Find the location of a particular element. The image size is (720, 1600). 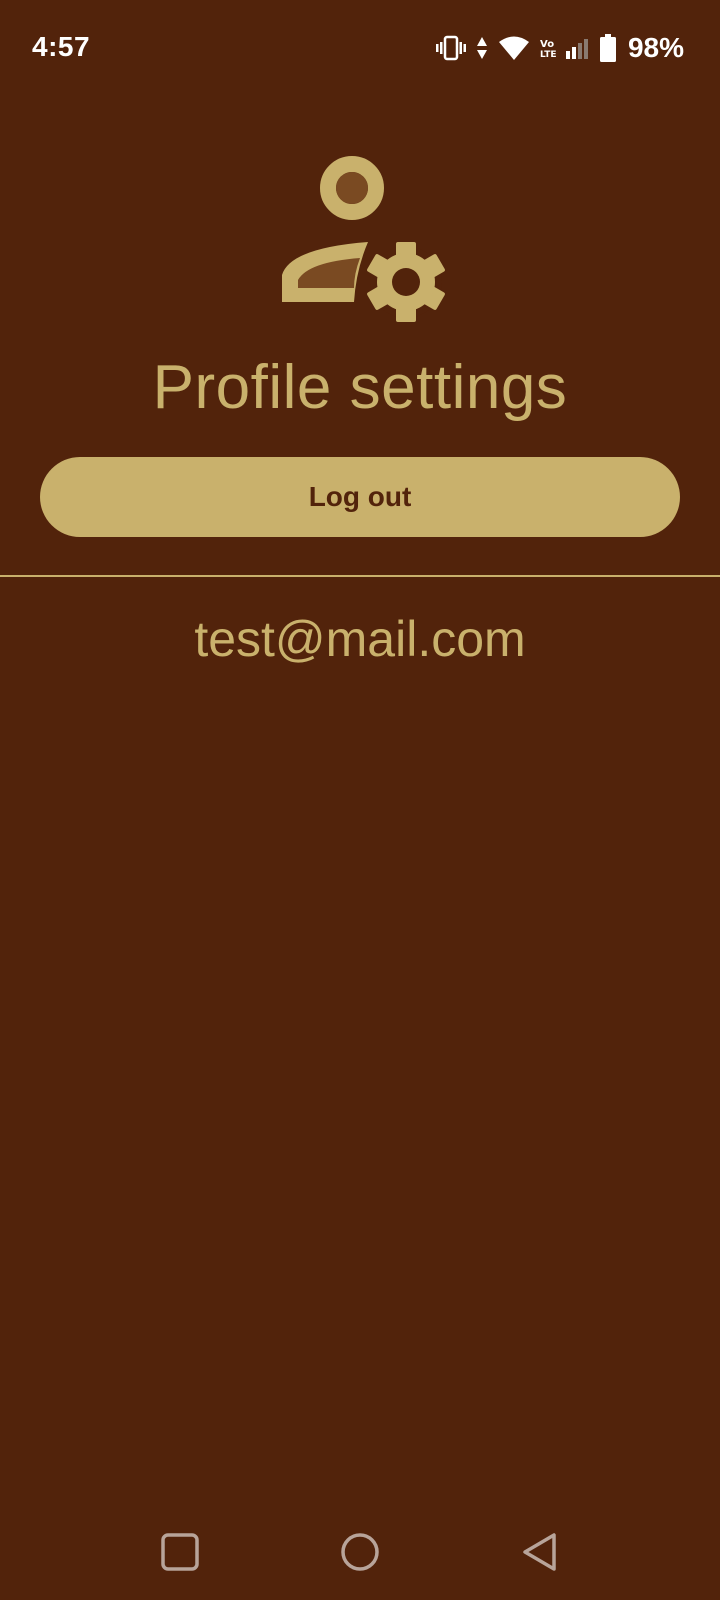

svg-text: Vo is located at coordinates (547, 44).